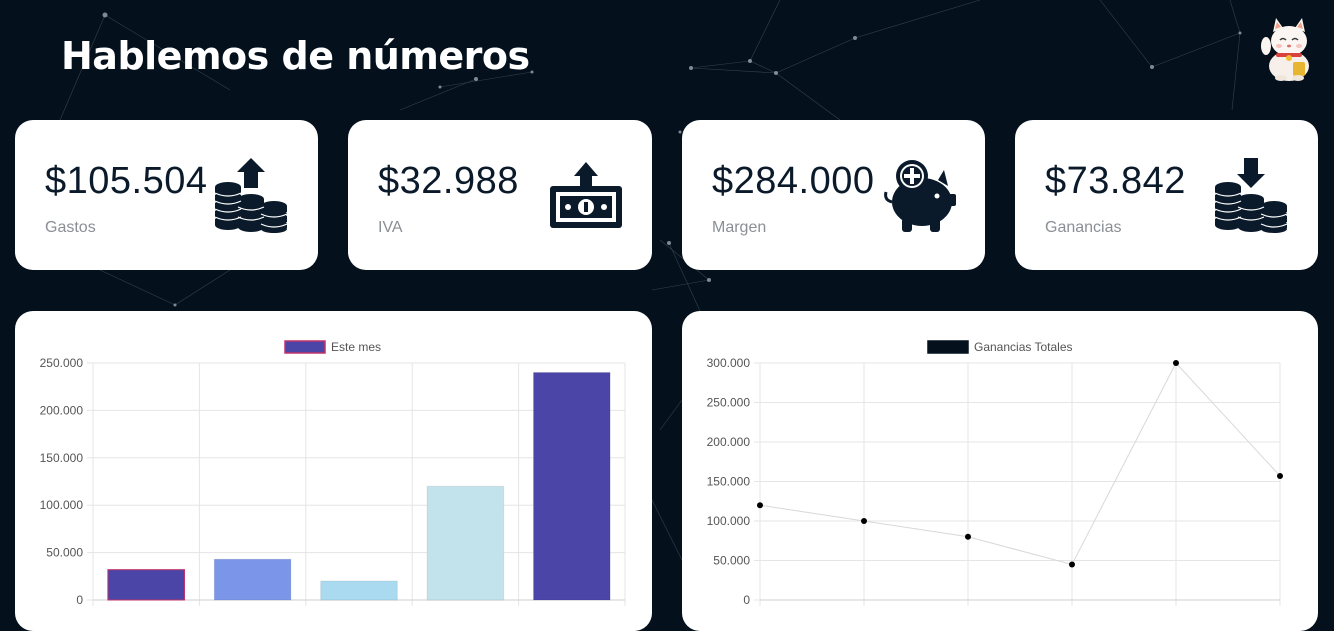 The image size is (1334, 631). I want to click on coins-up-icon, so click(251, 195).